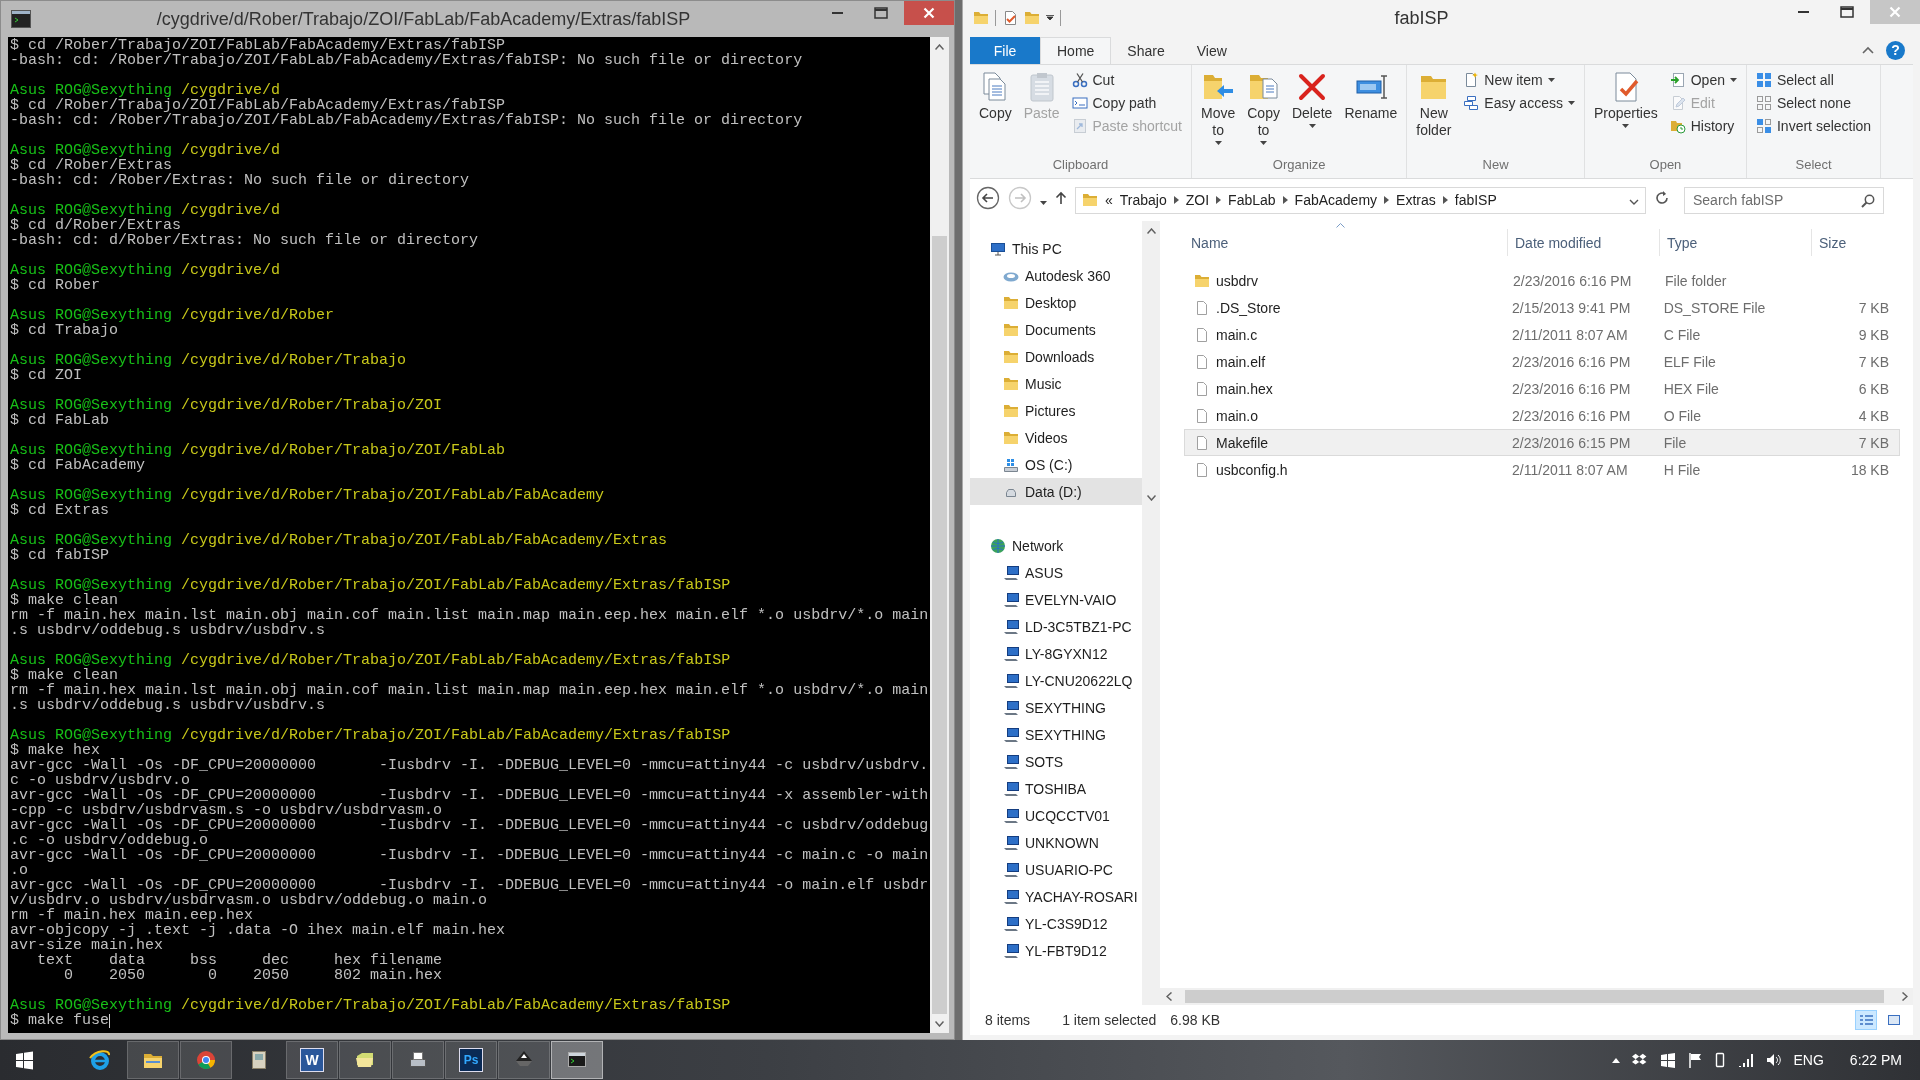 The height and width of the screenshot is (1080, 1920). What do you see at coordinates (1703, 126) in the screenshot?
I see `ribbon-button: History` at bounding box center [1703, 126].